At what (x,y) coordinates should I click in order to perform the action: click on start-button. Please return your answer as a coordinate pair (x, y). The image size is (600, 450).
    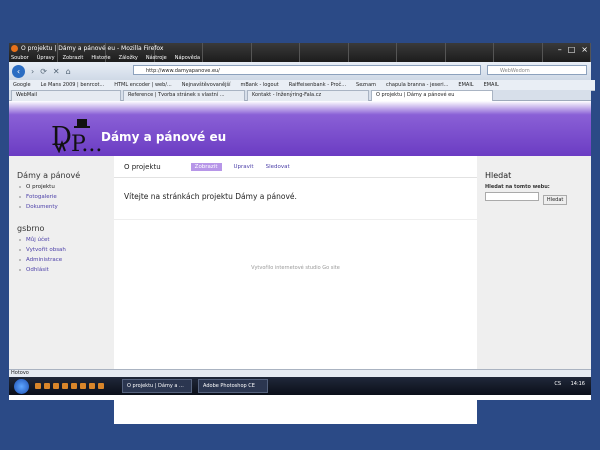
    Looking at the image, I should click on (21, 386).